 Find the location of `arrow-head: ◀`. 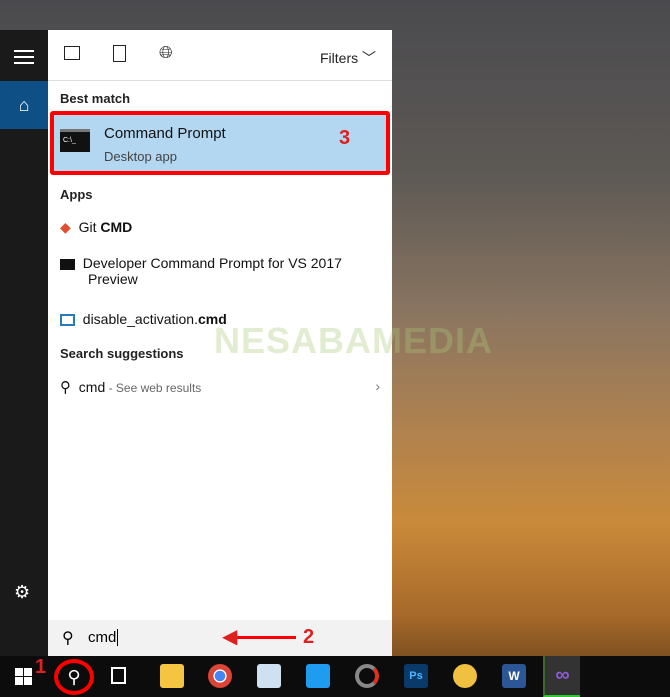

arrow-head: ◀ is located at coordinates (230, 637).